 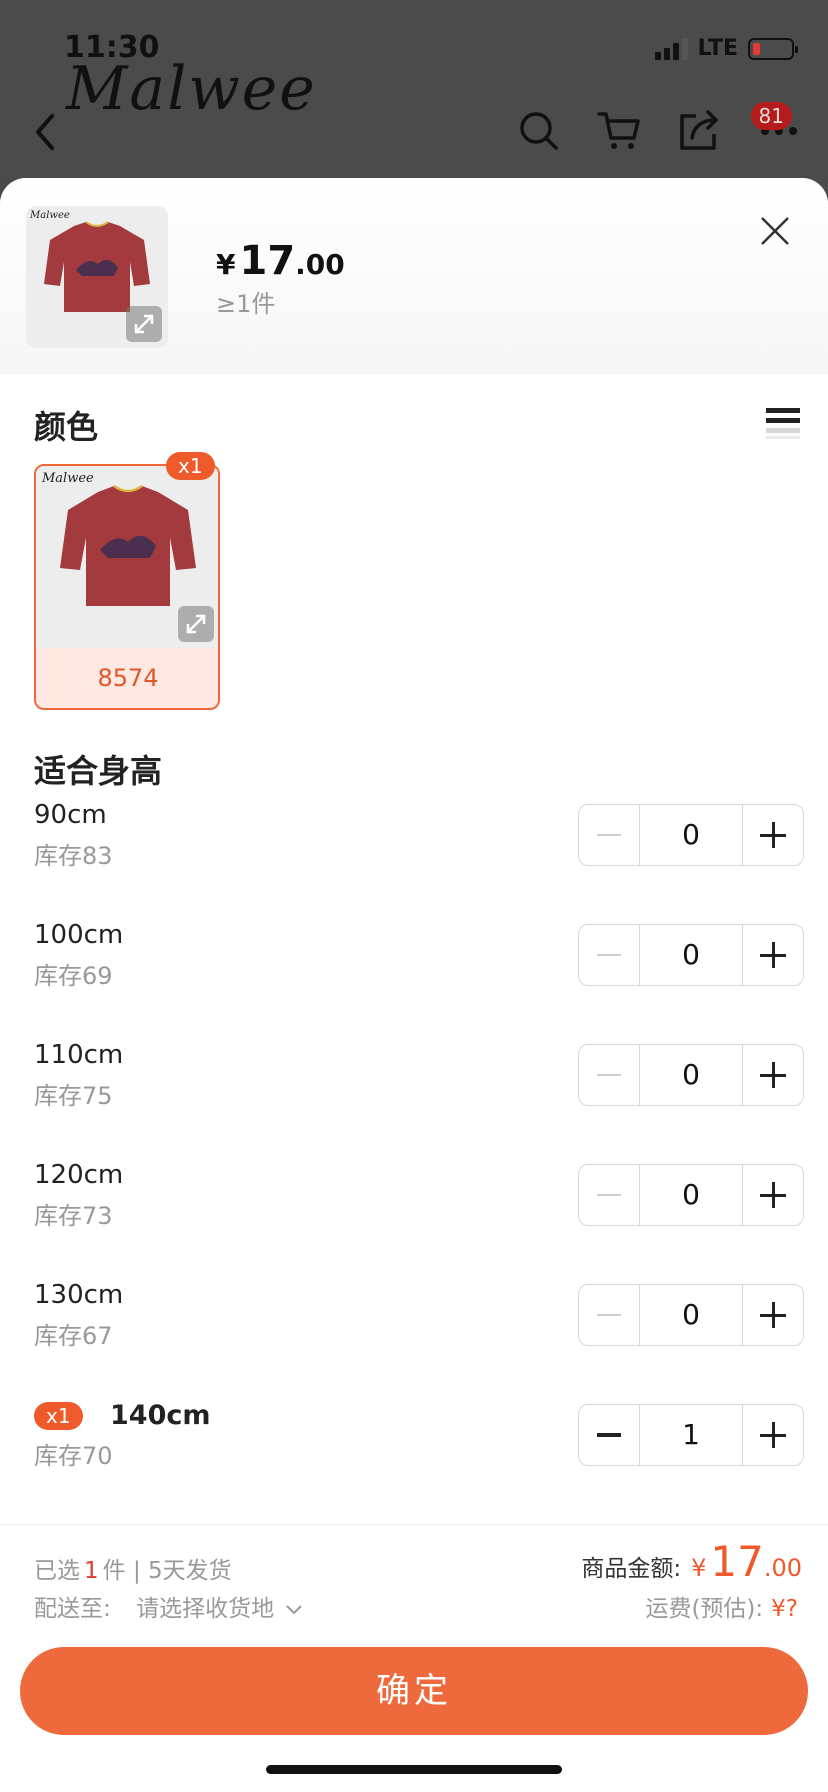 I want to click on price-decimal: .00, so click(x=320, y=264).